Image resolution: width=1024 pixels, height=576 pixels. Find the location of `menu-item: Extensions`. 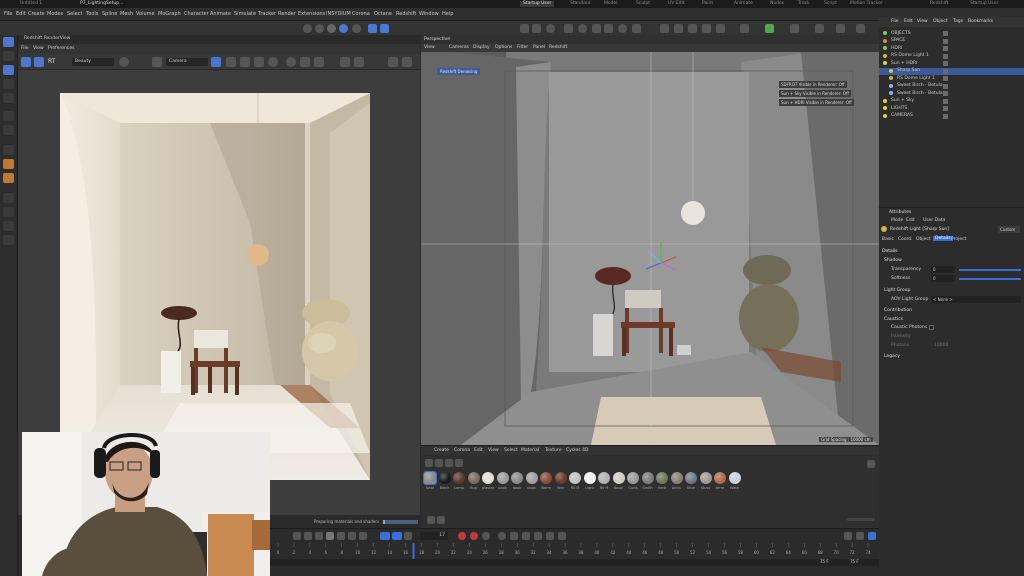

menu-item: Extensions is located at coordinates (311, 14).